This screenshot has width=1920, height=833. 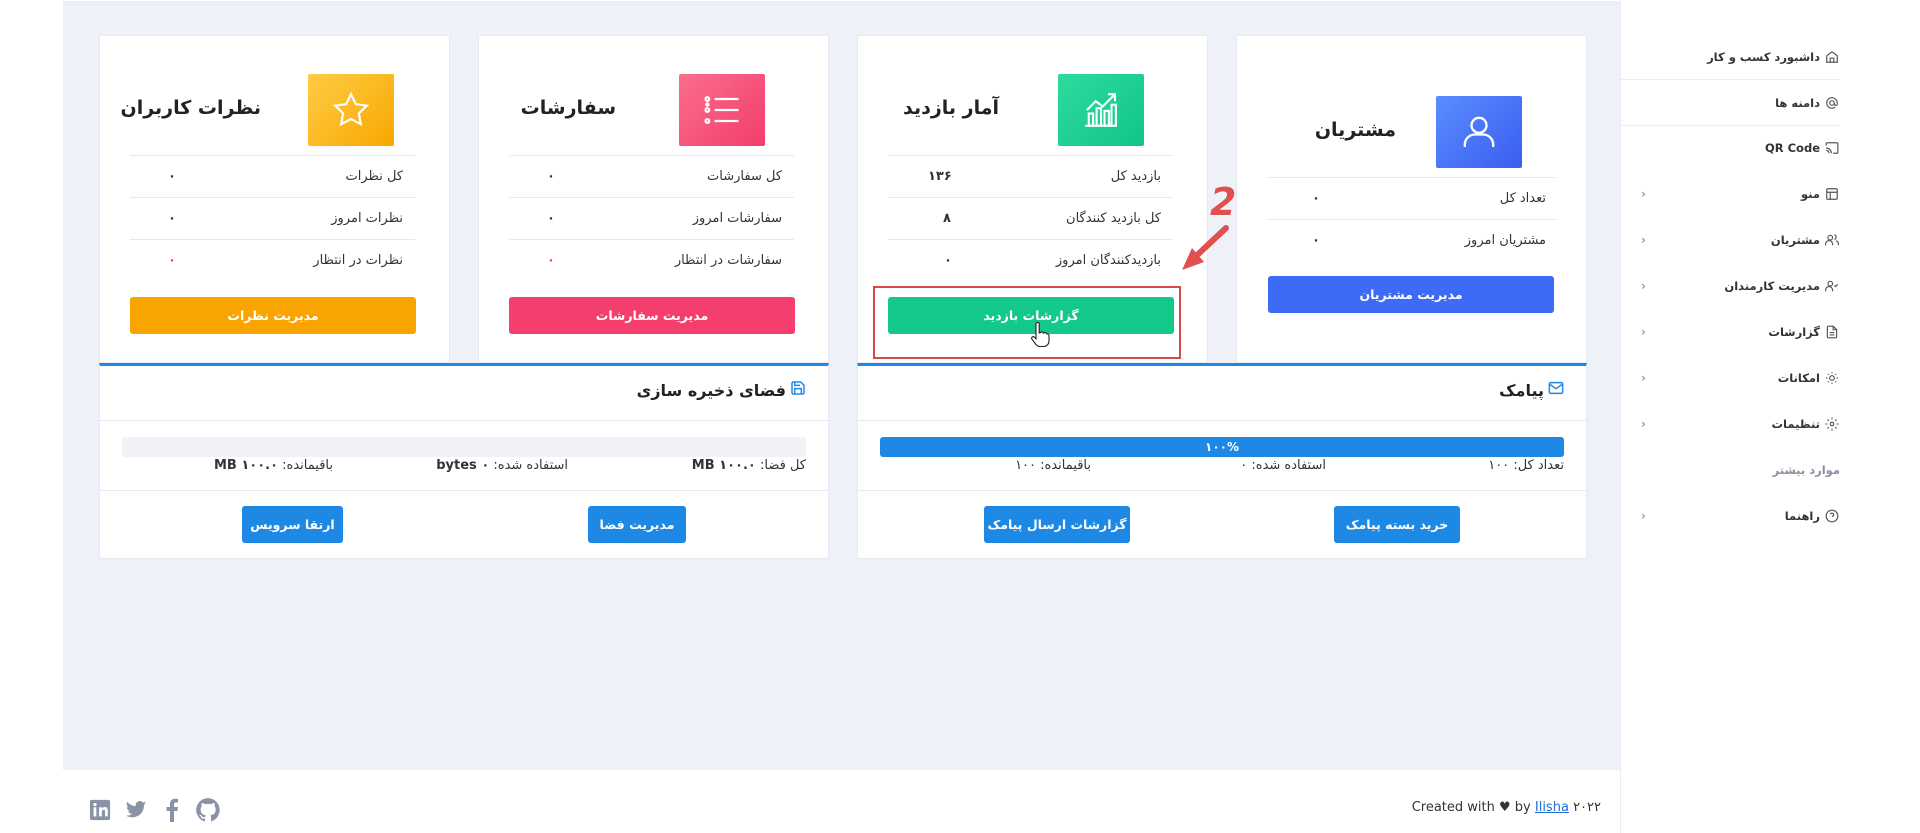 I want to click on manage-customers-button: مدیریت مشتریان, so click(x=1411, y=294).